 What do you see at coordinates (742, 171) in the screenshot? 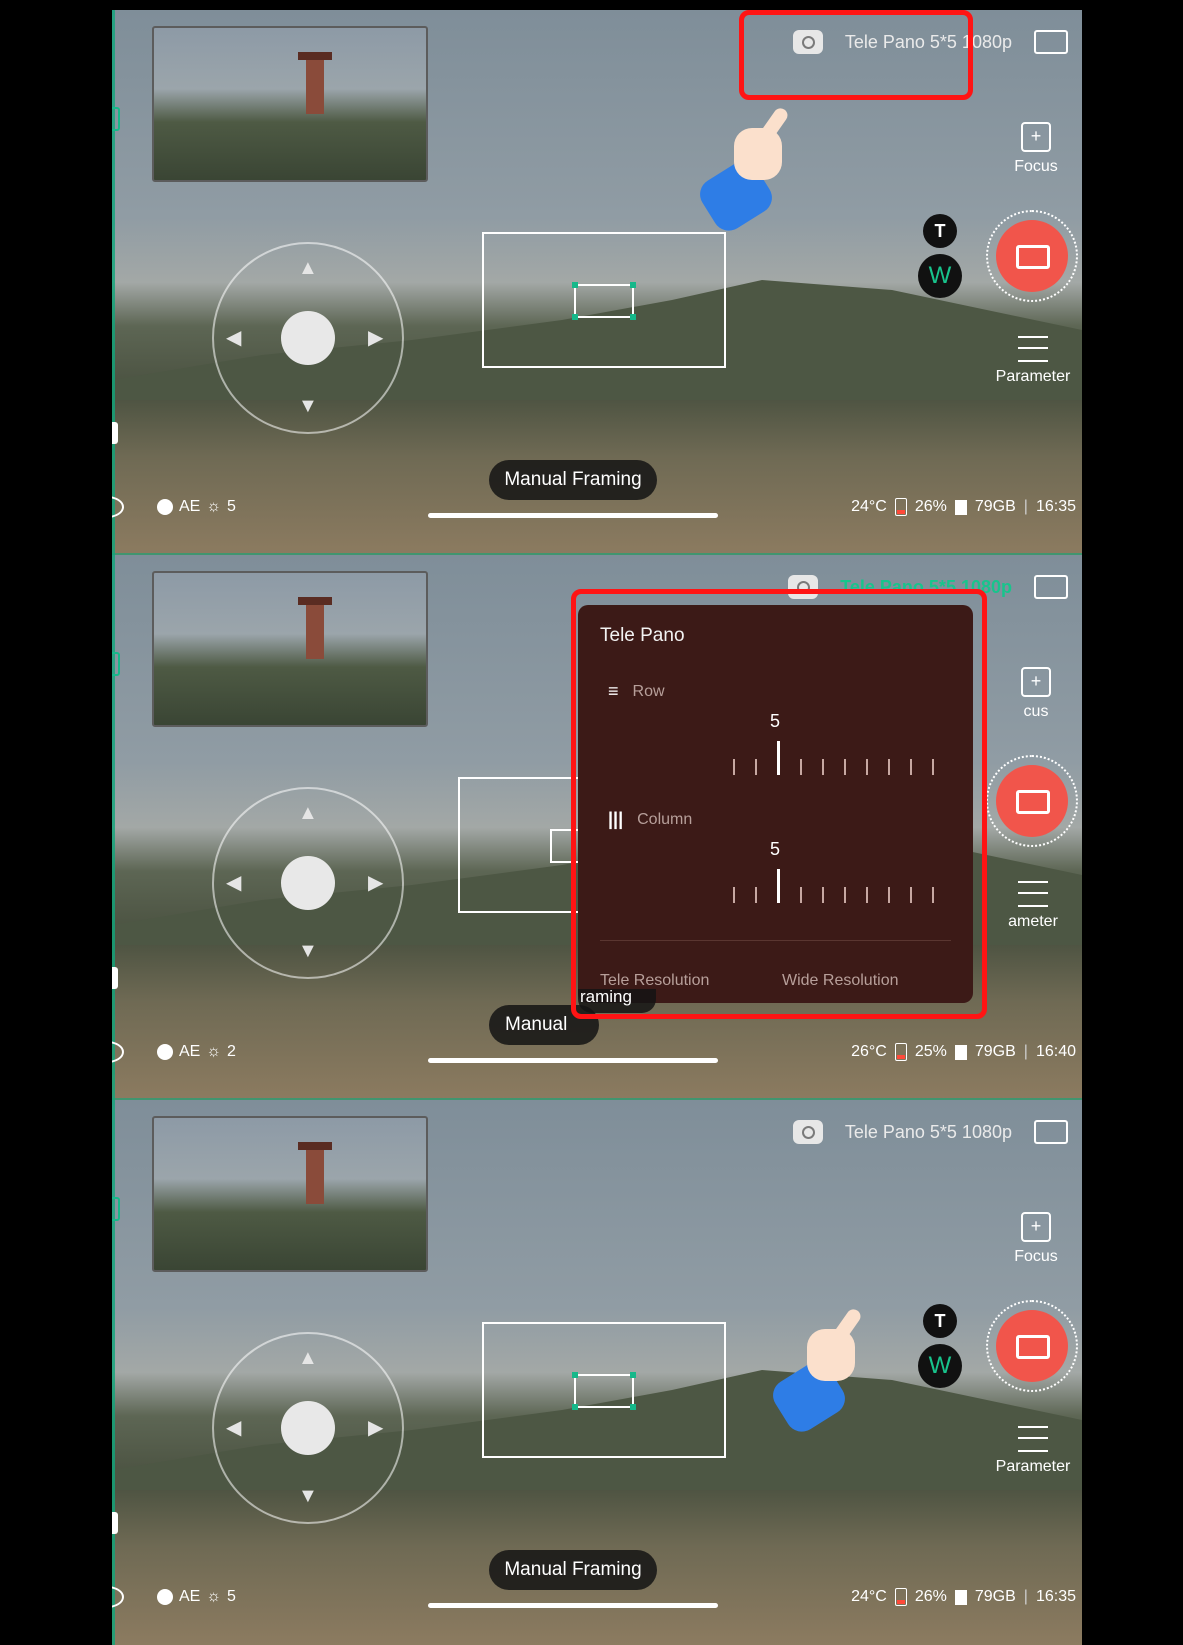
I see `pointing-hand-icon` at bounding box center [742, 171].